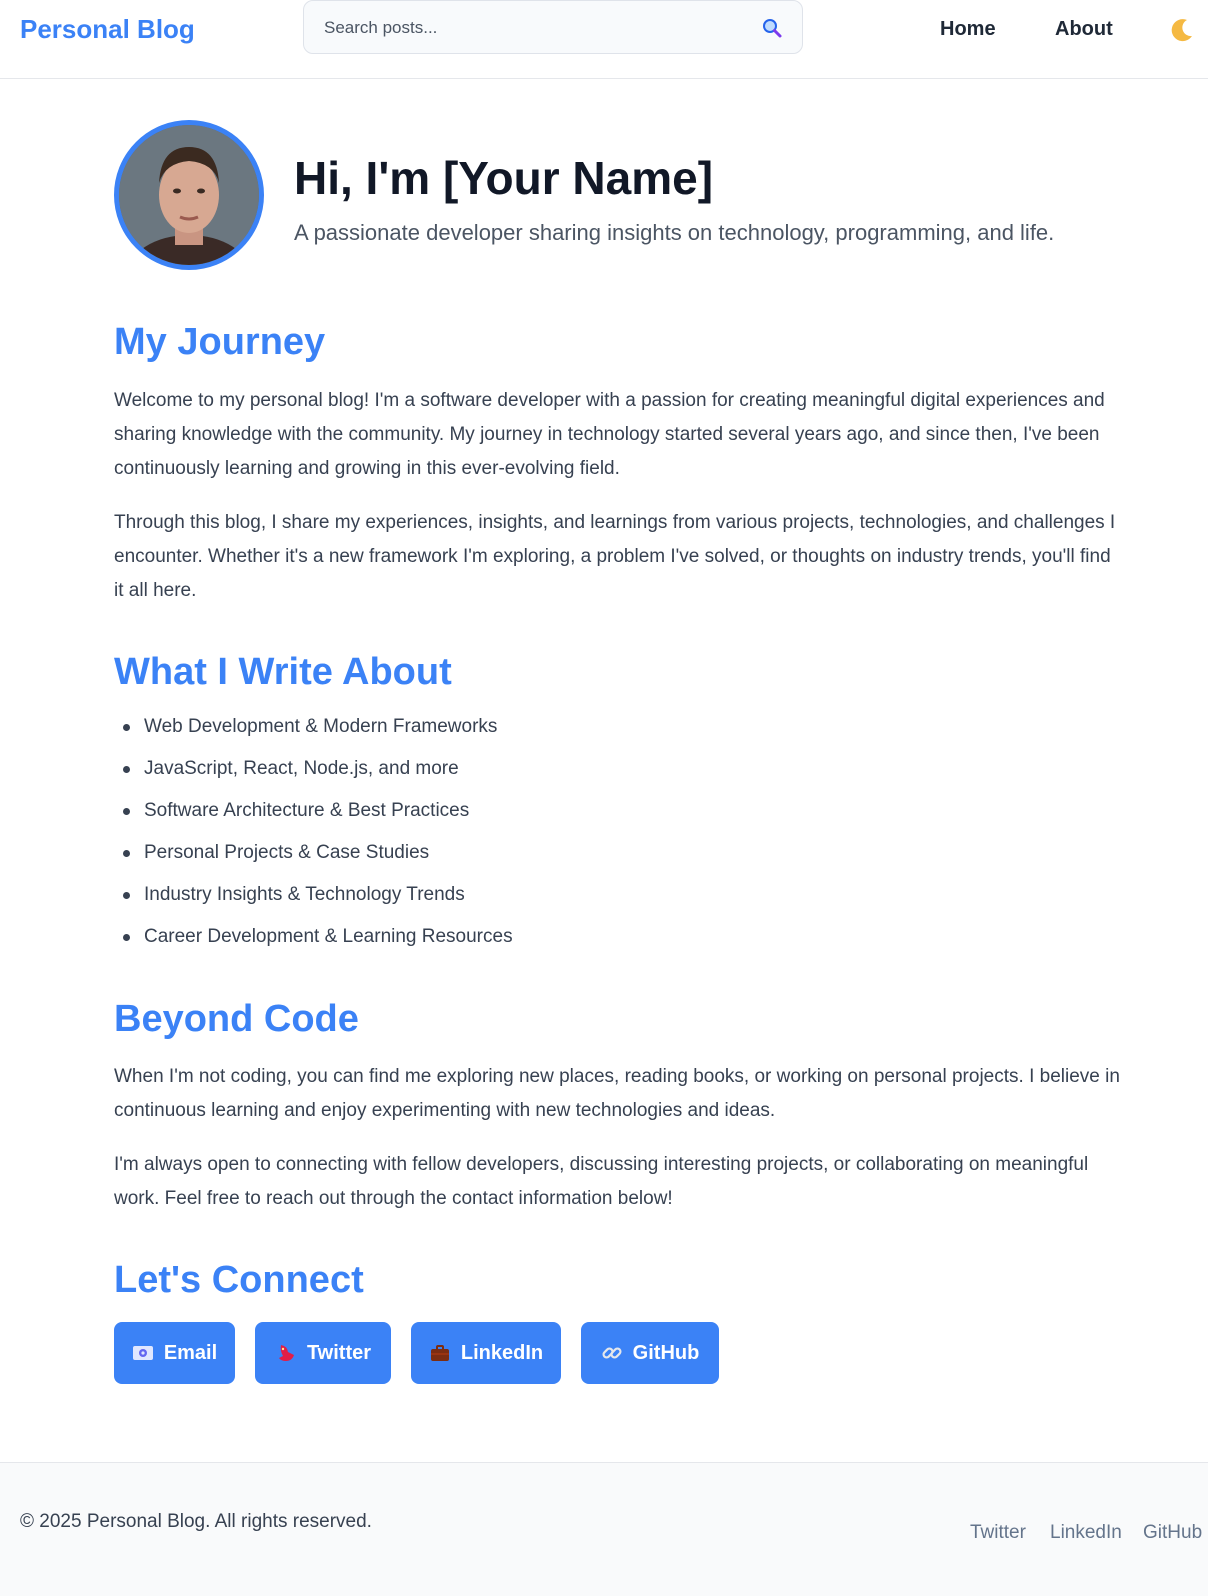 This screenshot has width=1208, height=1596. Describe the element at coordinates (220, 342) in the screenshot. I see `section-heading-journey: My Journey` at that location.